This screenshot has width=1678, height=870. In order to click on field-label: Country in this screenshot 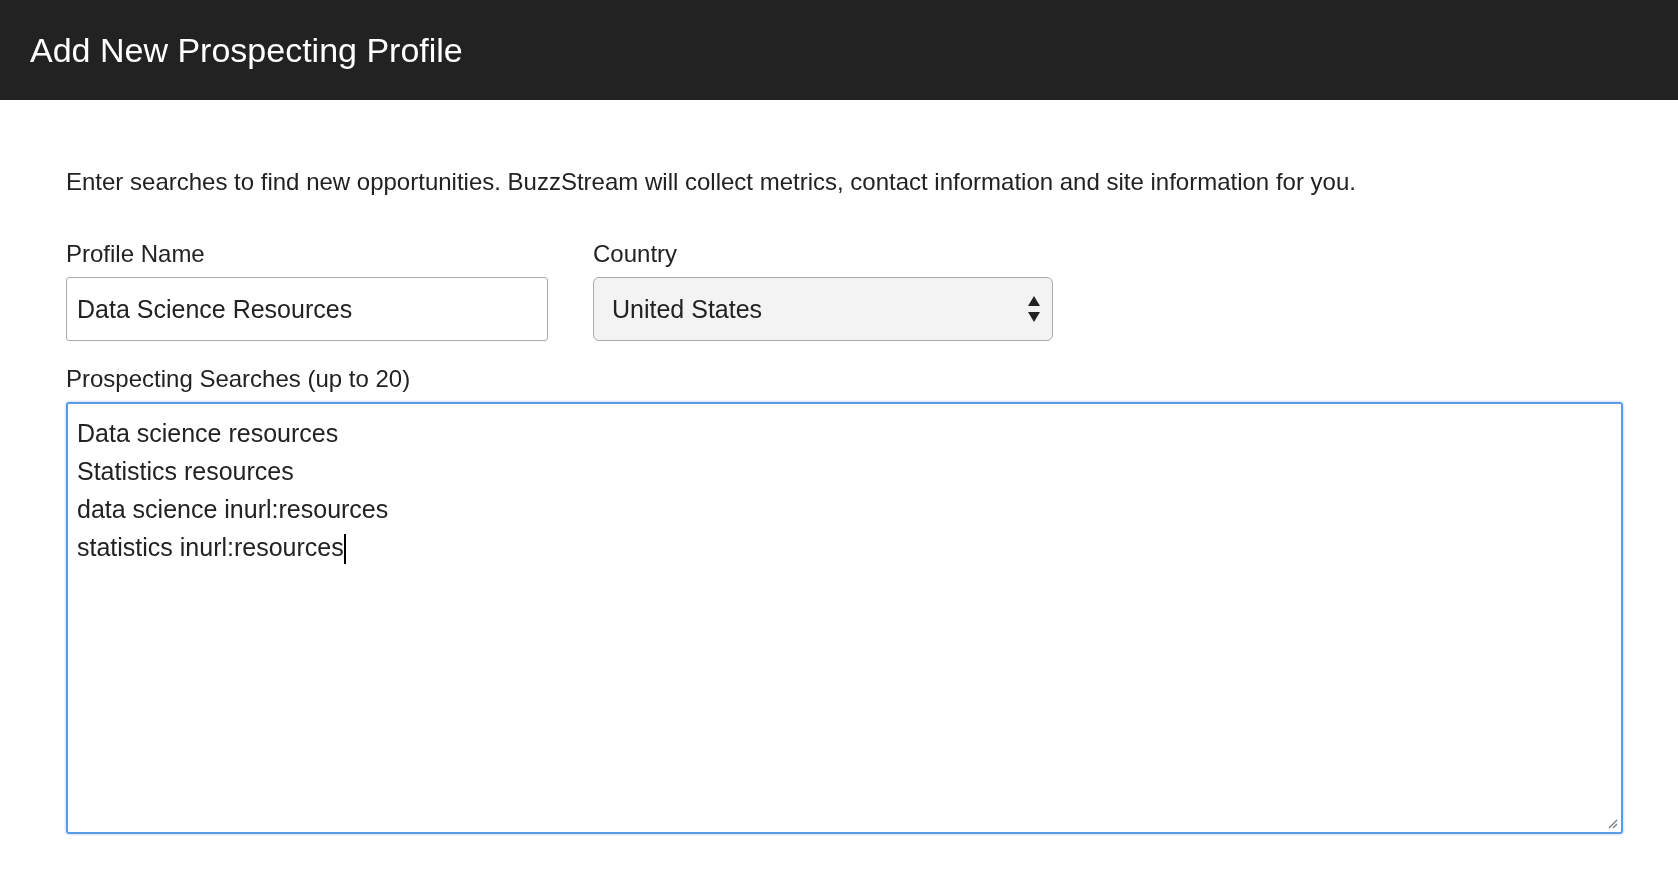, I will do `click(636, 254)`.